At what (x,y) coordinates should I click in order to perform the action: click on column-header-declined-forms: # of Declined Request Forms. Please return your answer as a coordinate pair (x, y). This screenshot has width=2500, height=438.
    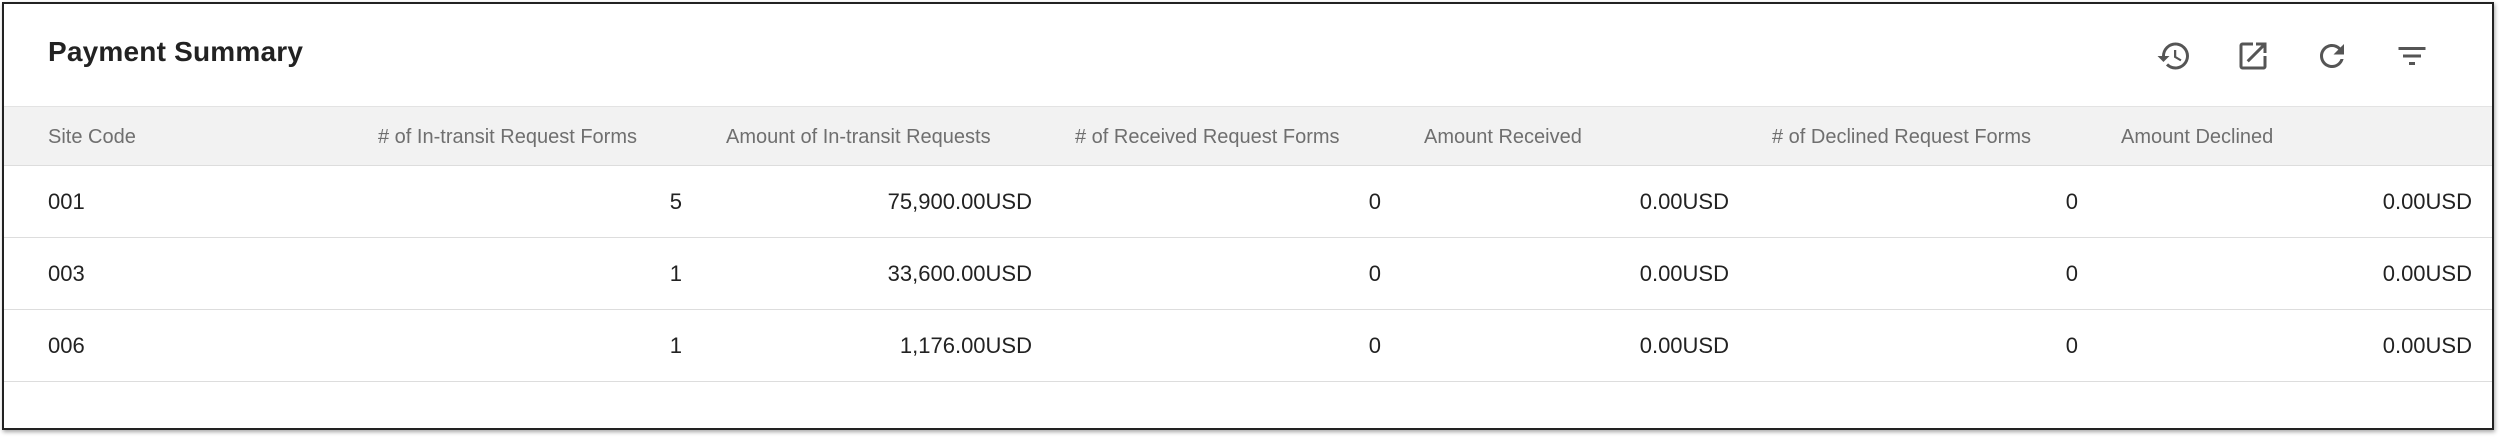
    Looking at the image, I should click on (1901, 137).